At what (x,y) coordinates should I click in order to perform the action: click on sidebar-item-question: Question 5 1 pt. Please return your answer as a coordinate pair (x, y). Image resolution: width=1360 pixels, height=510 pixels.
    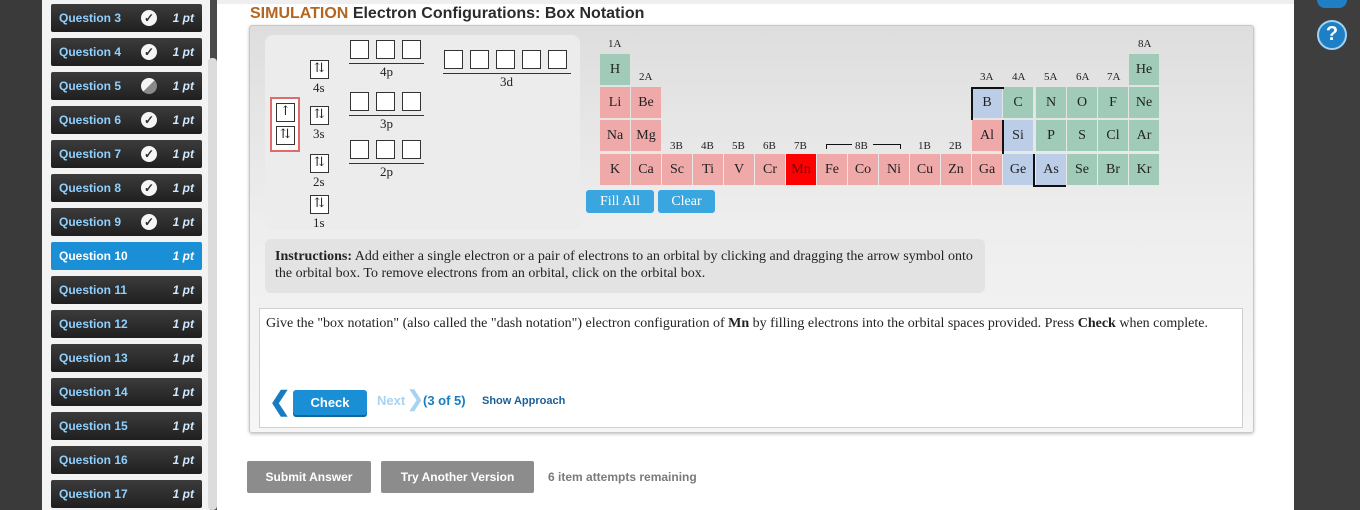
    Looking at the image, I should click on (126, 86).